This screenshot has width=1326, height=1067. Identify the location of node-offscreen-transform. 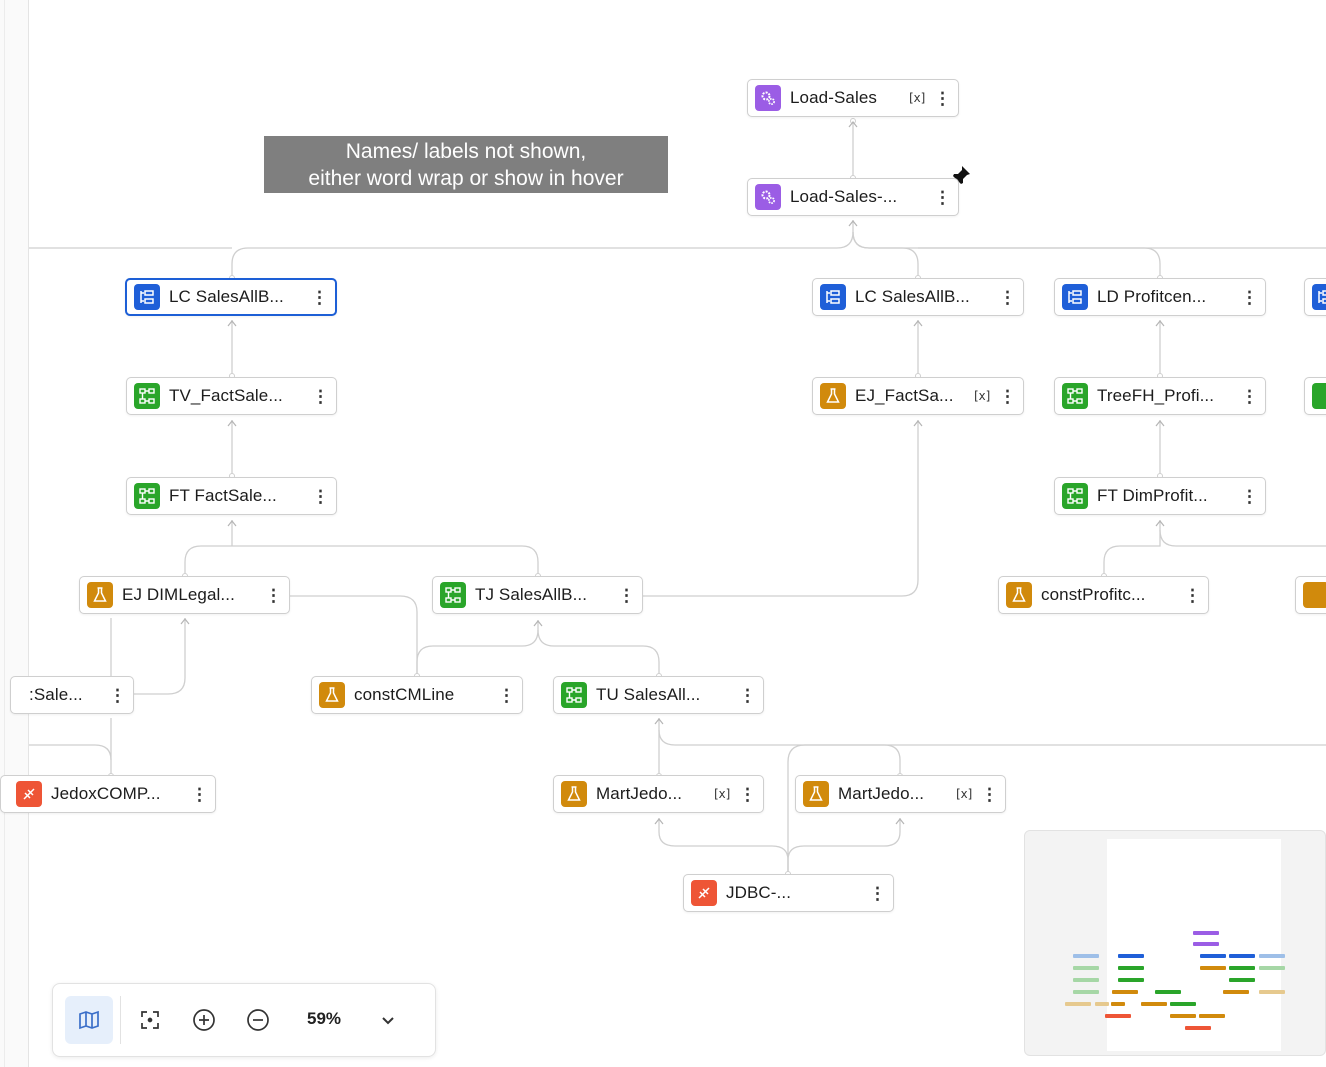
(1315, 396).